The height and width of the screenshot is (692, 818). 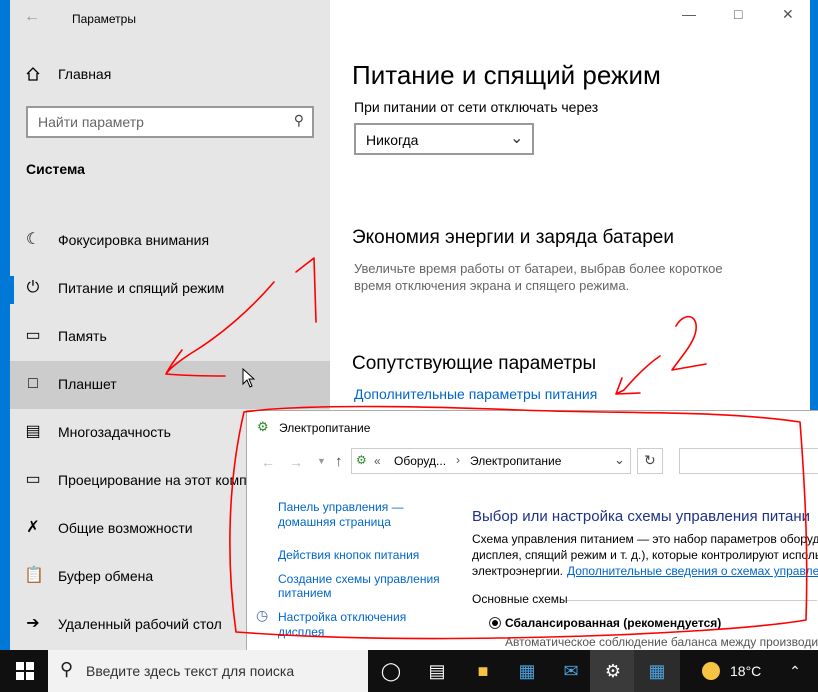 I want to click on file-explorer-icon: ■, so click(x=483, y=671).